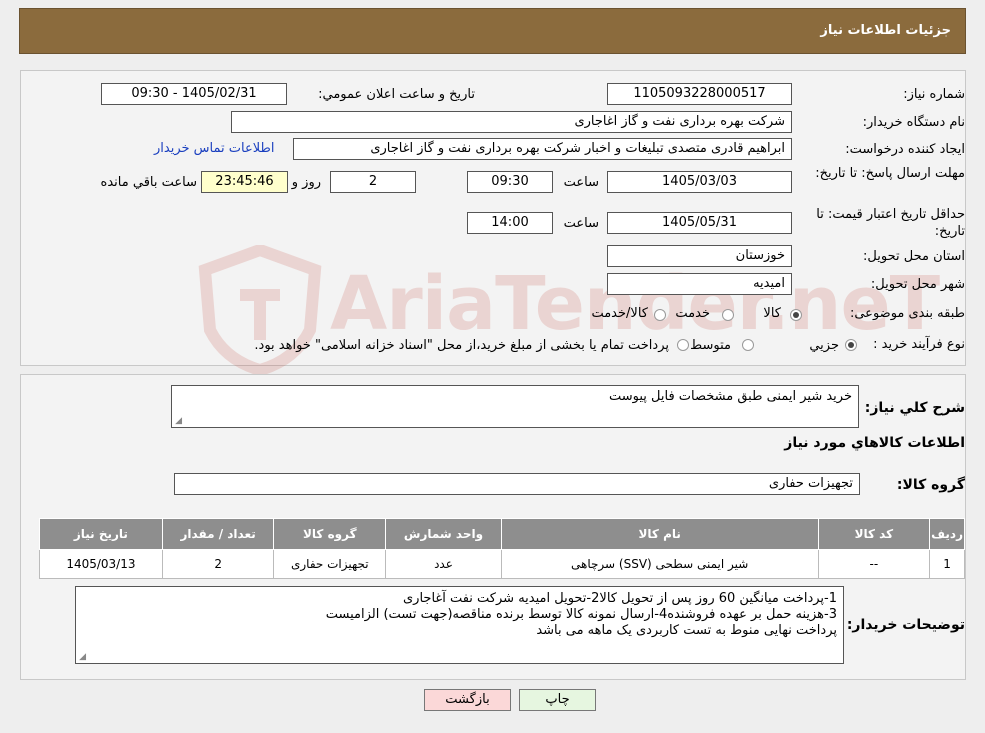 The image size is (985, 733). I want to click on validity-time-label: ساعت, so click(581, 223).